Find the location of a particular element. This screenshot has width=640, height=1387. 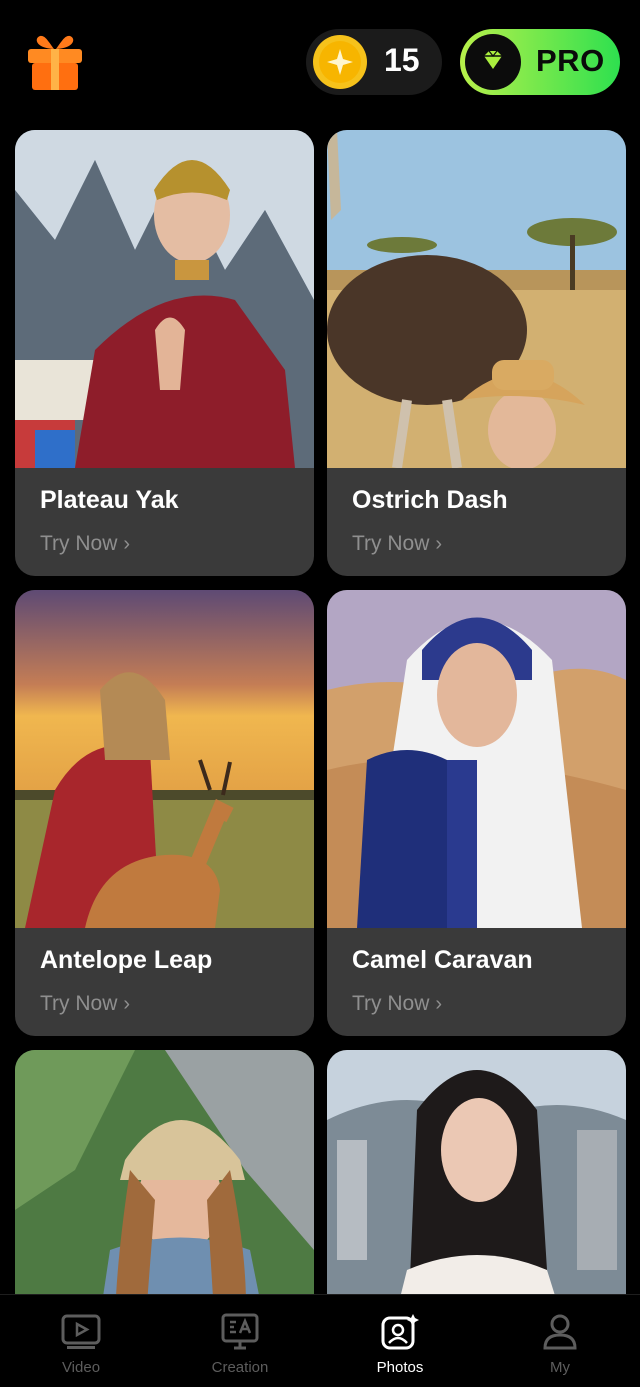

template-title: Ostrich Dash is located at coordinates (430, 500).